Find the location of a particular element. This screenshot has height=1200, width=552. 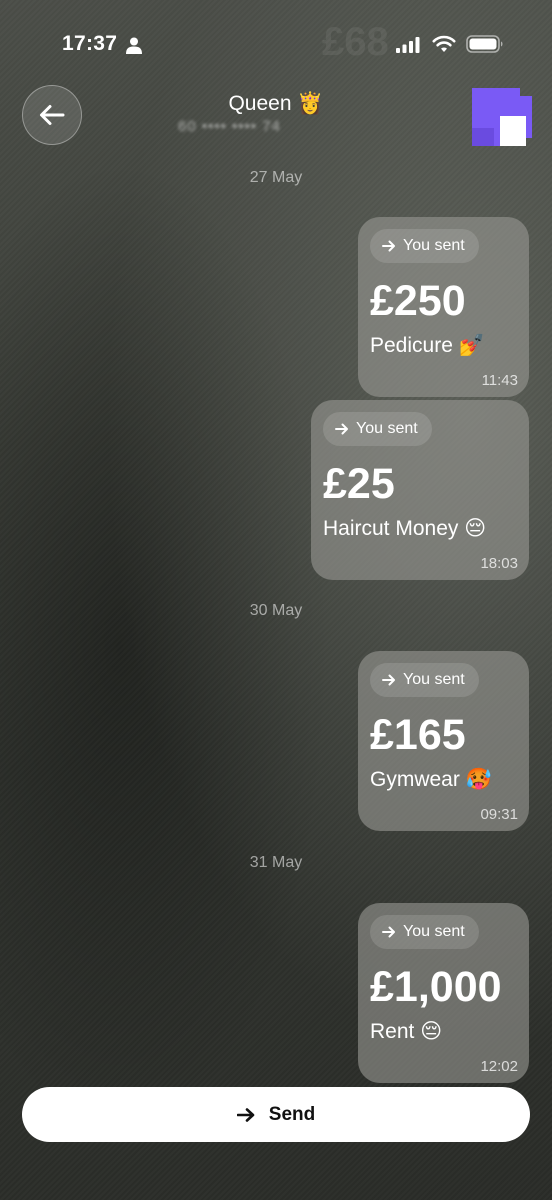

payment-amount: £250 is located at coordinates (418, 301).